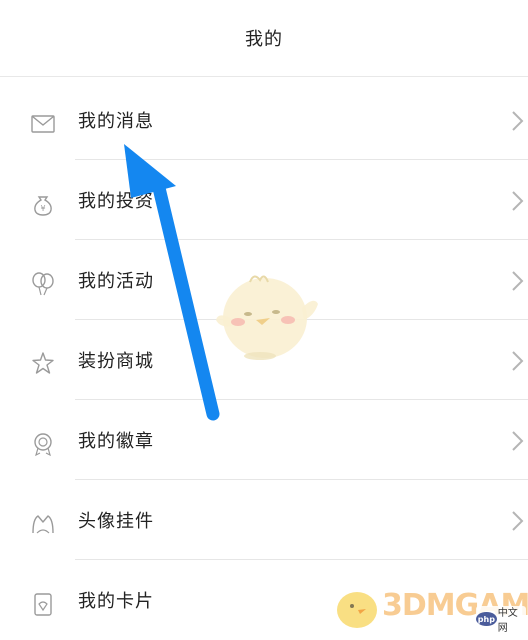  Describe the element at coordinates (429, 606) in the screenshot. I see `watermark: 3DMGAME php 中文网` at that location.